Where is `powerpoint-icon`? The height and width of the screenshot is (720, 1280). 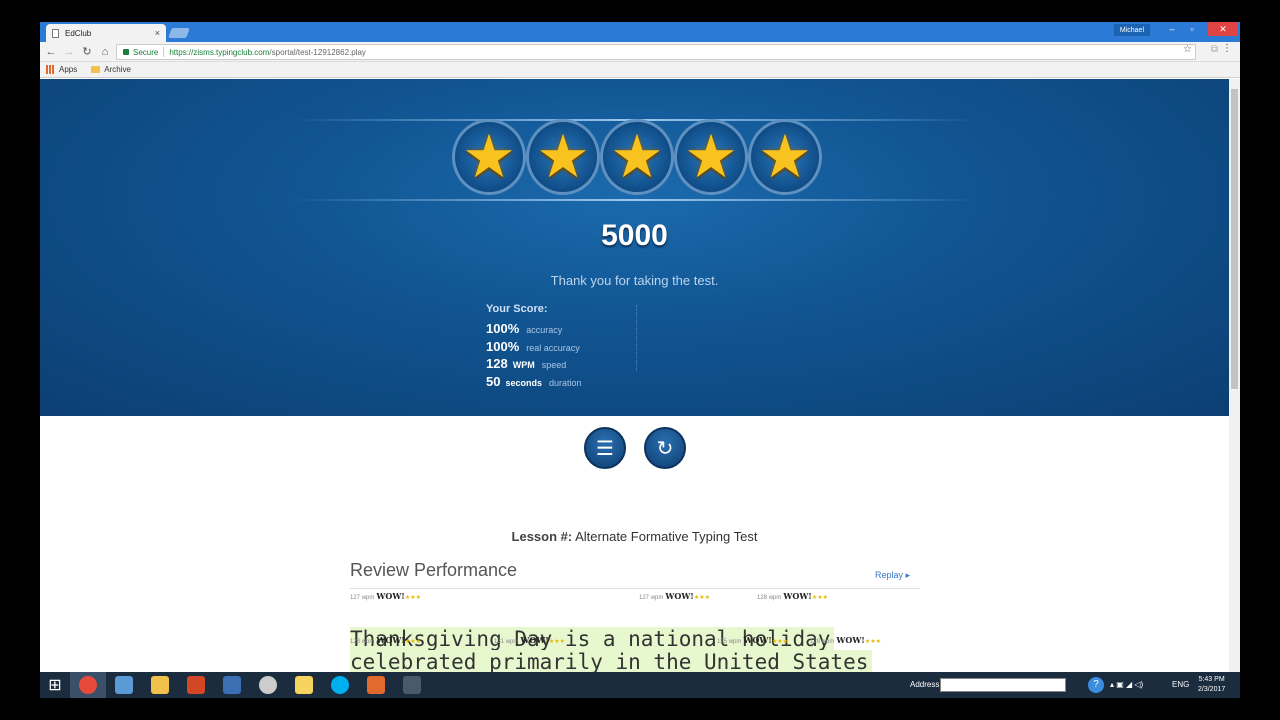 powerpoint-icon is located at coordinates (196, 685).